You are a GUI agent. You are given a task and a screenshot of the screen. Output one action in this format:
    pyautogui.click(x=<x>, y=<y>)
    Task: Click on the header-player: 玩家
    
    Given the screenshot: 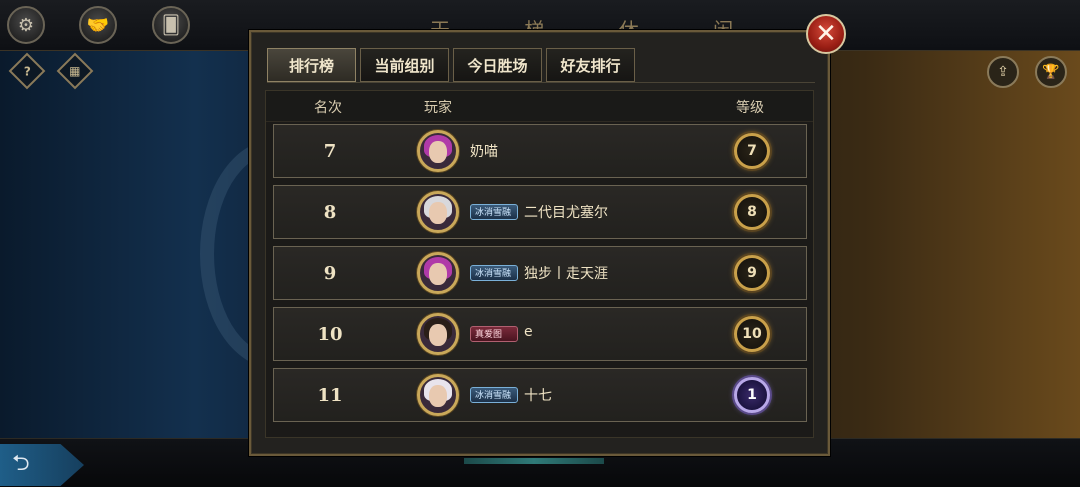 What is the action you would take?
    pyautogui.click(x=438, y=108)
    